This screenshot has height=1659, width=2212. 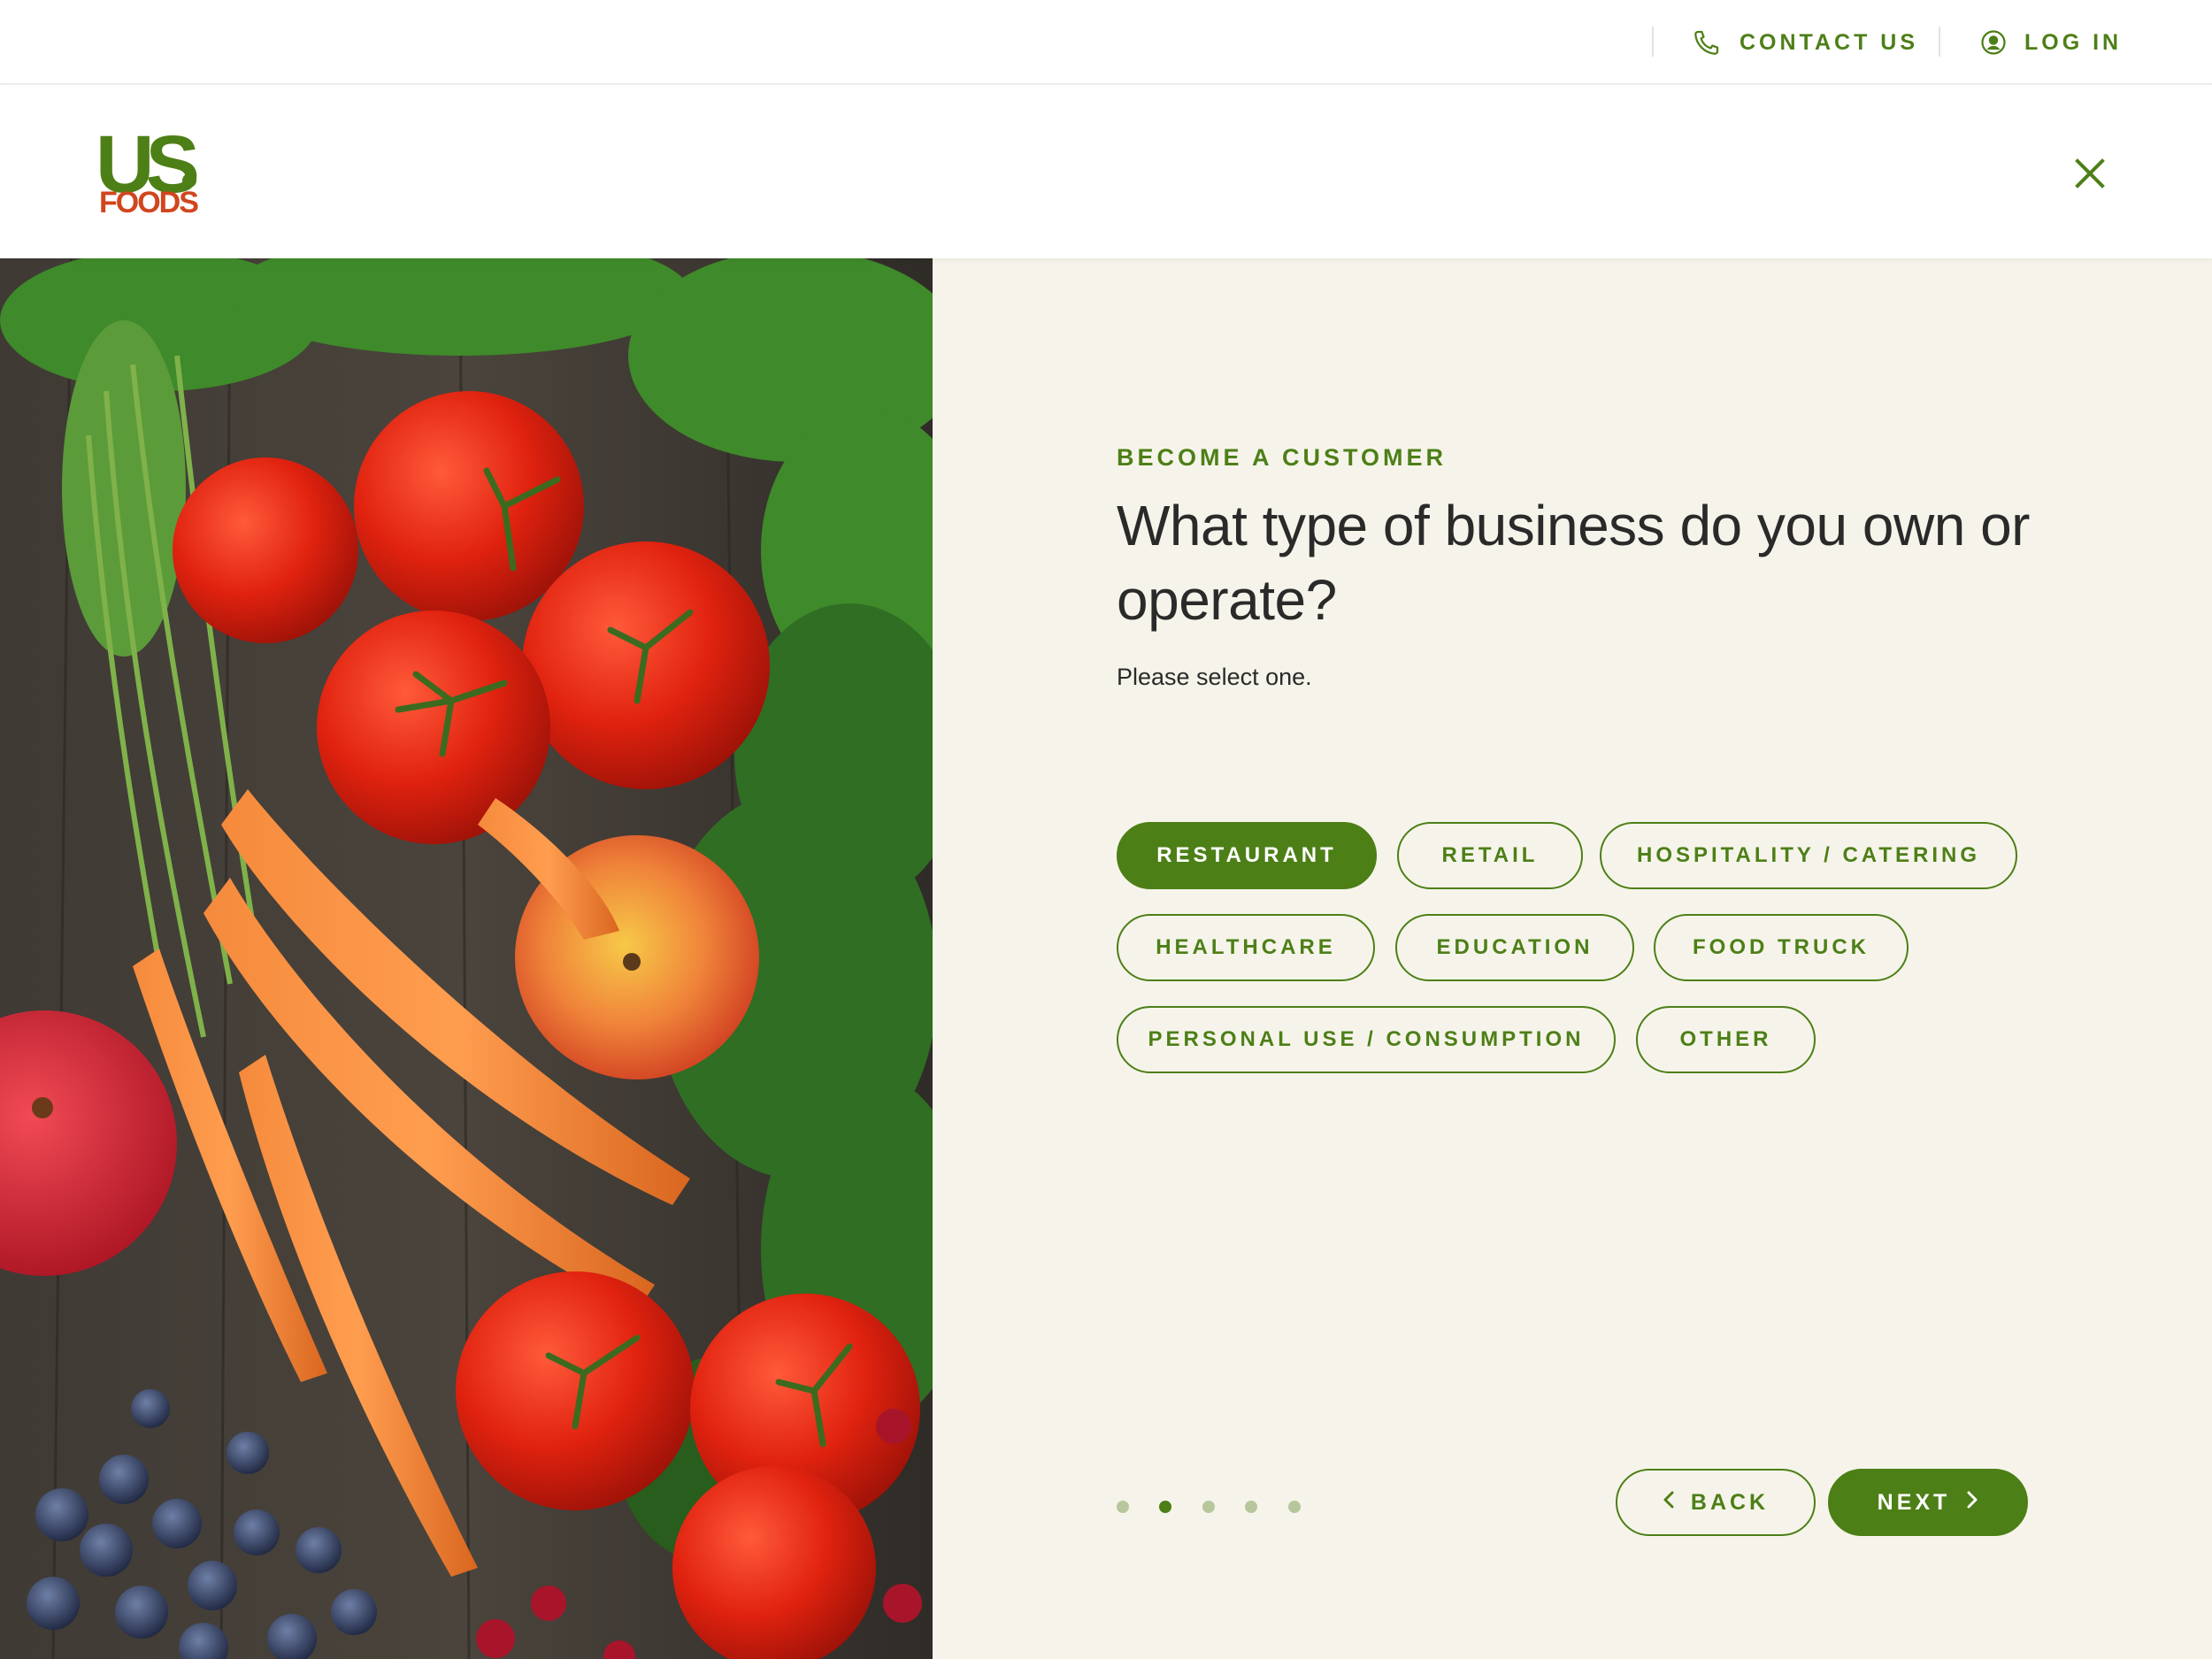 I want to click on log-in-link: LOG IN, so click(x=2051, y=43).